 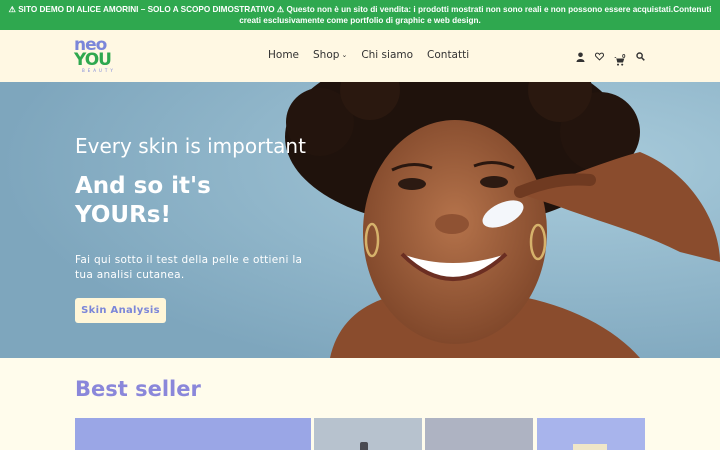 What do you see at coordinates (326, 55) in the screenshot?
I see `nav-label: Shop` at bounding box center [326, 55].